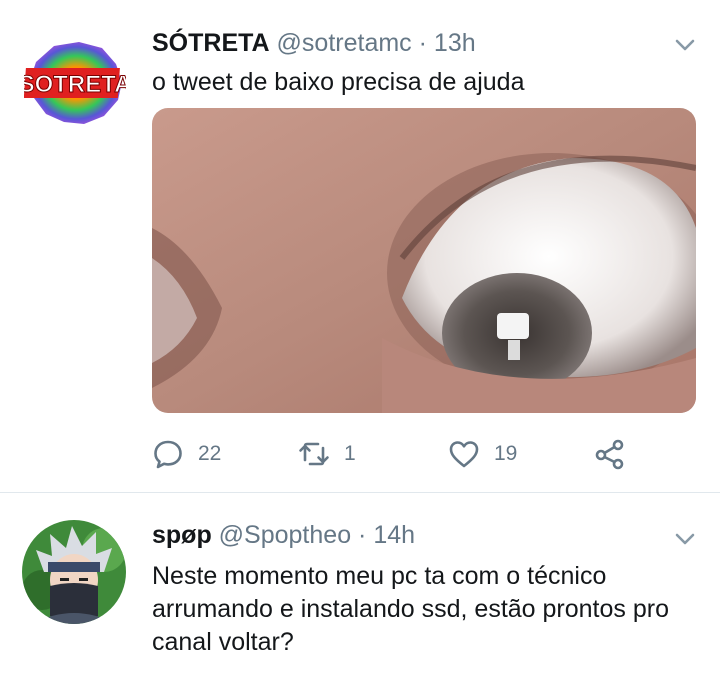 The image size is (720, 677). Describe the element at coordinates (168, 454) in the screenshot. I see `reply-icon` at that location.